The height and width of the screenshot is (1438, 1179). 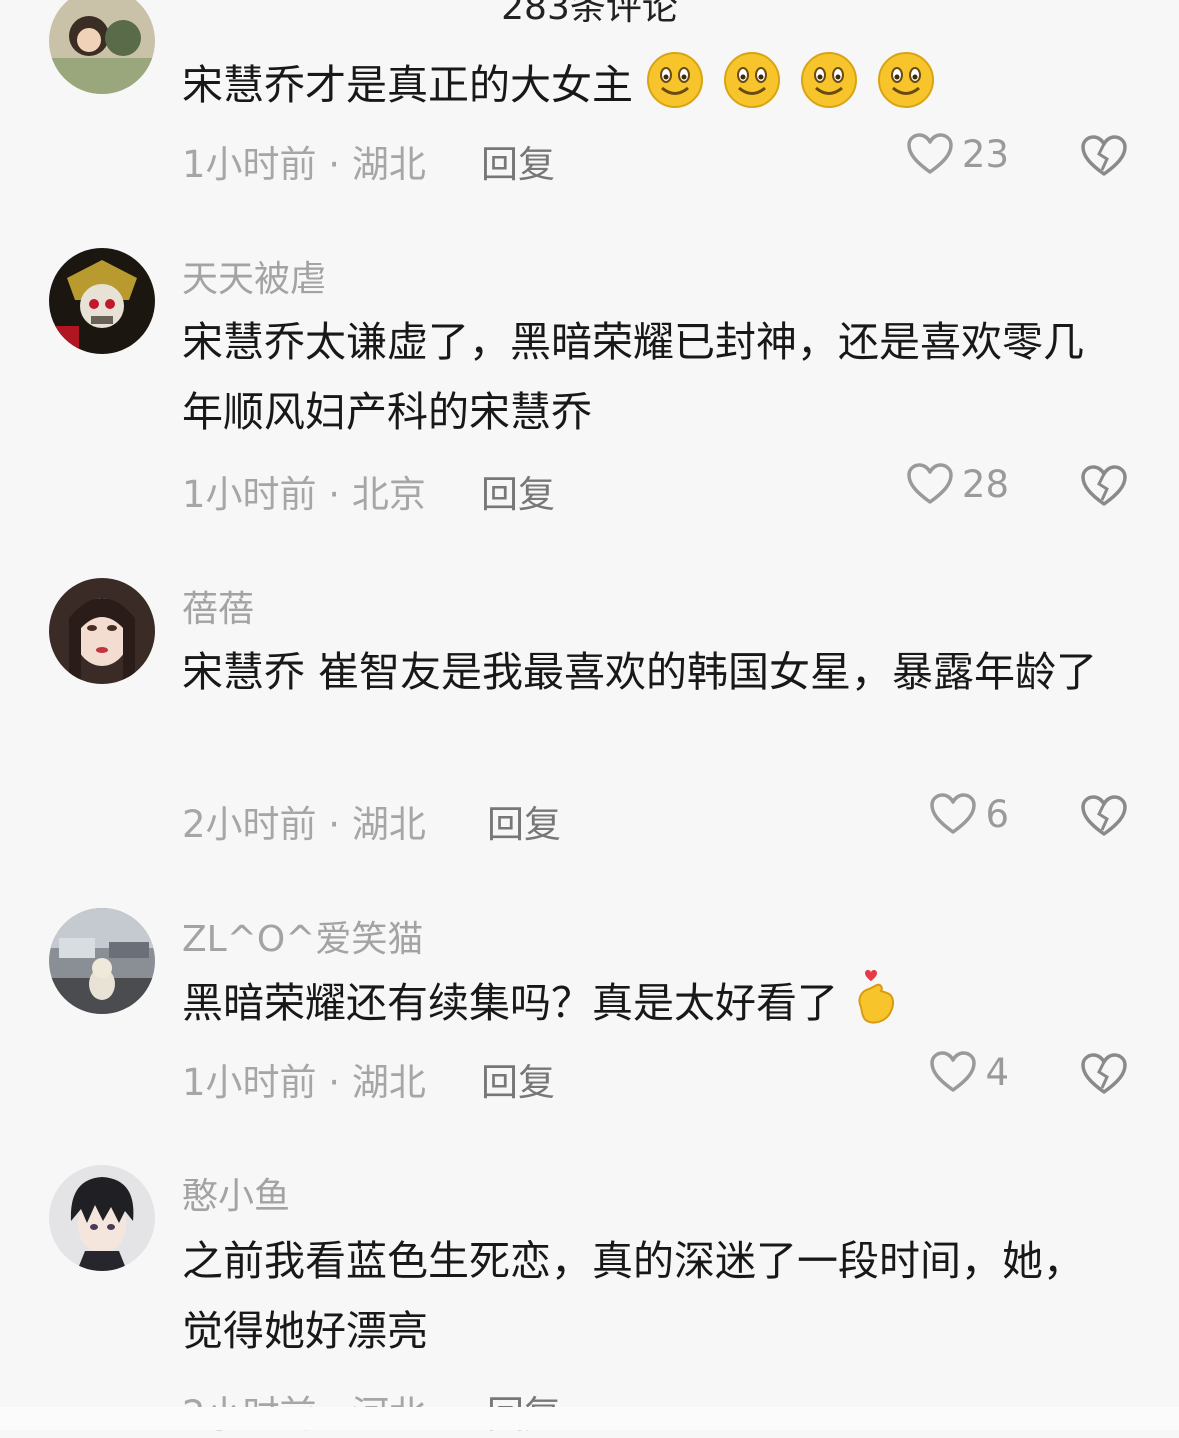 I want to click on username: 憨小鱼, so click(x=236, y=1193).